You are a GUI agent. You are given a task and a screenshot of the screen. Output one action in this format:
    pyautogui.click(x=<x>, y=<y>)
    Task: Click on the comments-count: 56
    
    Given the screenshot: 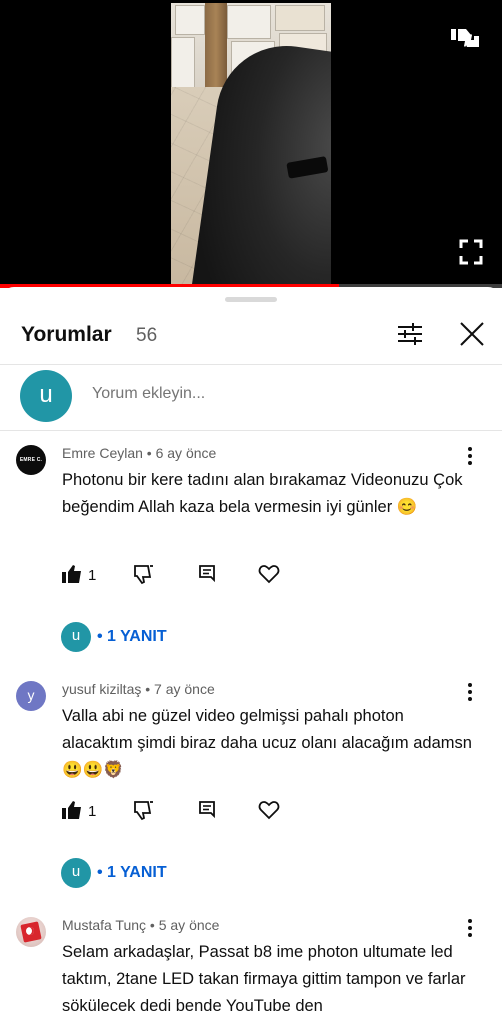 What is the action you would take?
    pyautogui.click(x=147, y=335)
    